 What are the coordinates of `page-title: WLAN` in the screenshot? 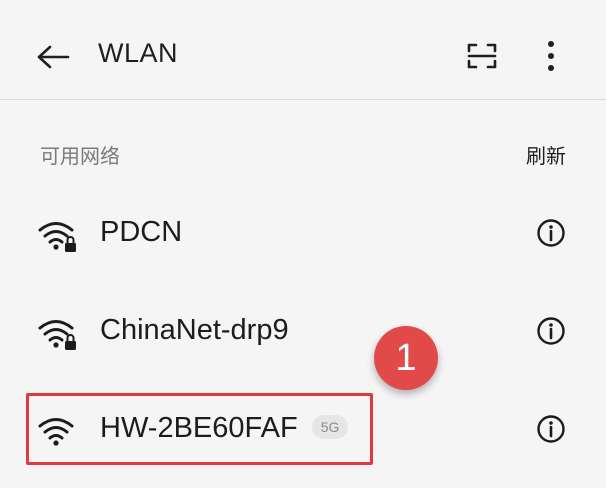 It's located at (138, 53).